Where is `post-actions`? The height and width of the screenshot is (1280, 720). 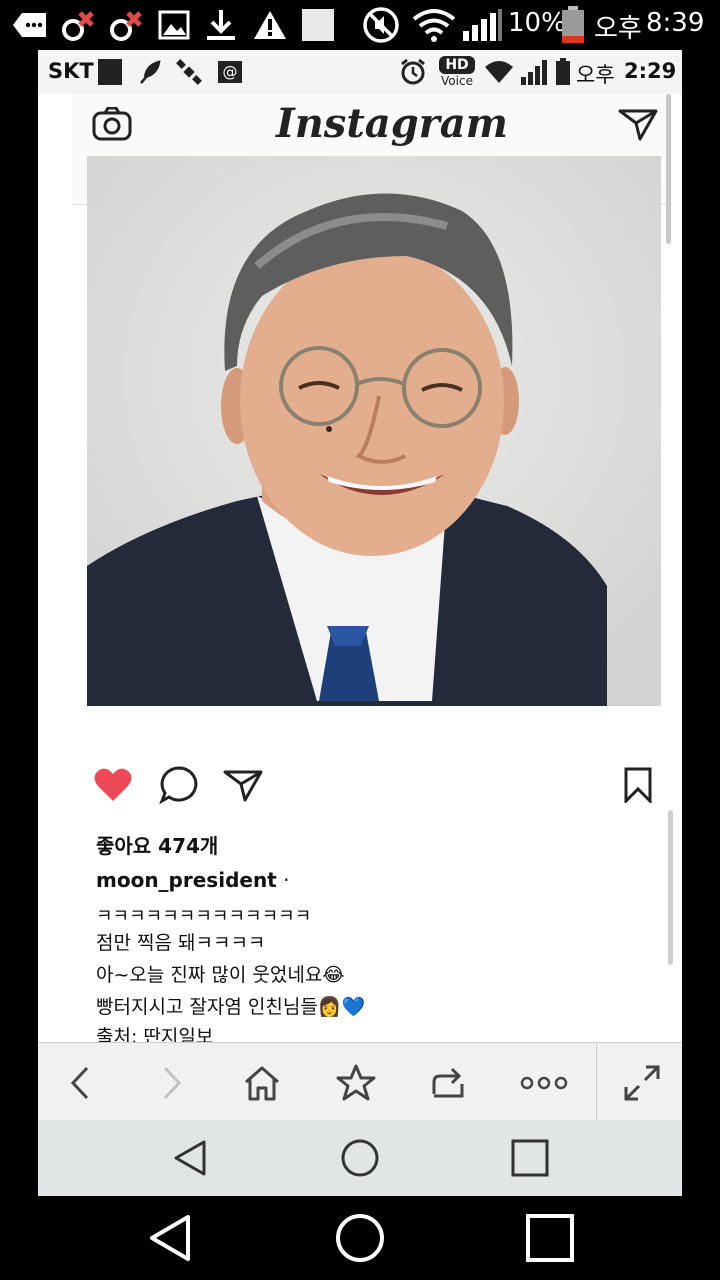 post-actions is located at coordinates (360, 790).